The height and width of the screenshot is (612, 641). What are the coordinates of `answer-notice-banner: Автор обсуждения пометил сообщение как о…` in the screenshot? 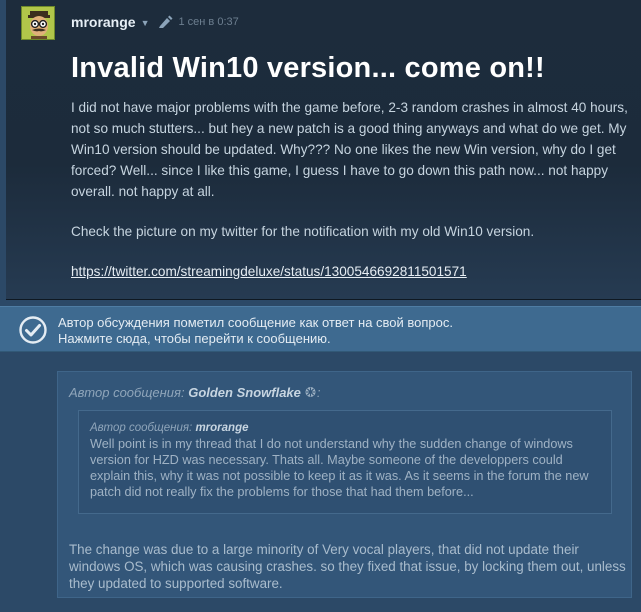 It's located at (320, 329).